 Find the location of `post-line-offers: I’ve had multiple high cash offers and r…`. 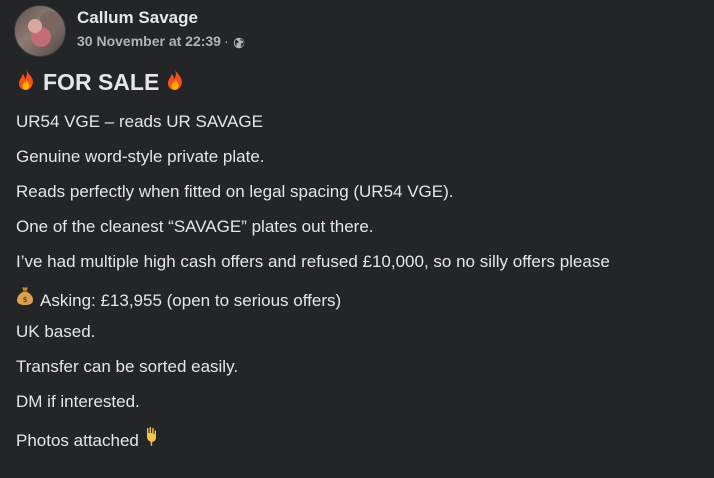

post-line-offers: I’ve had multiple high cash offers and r… is located at coordinates (313, 261).